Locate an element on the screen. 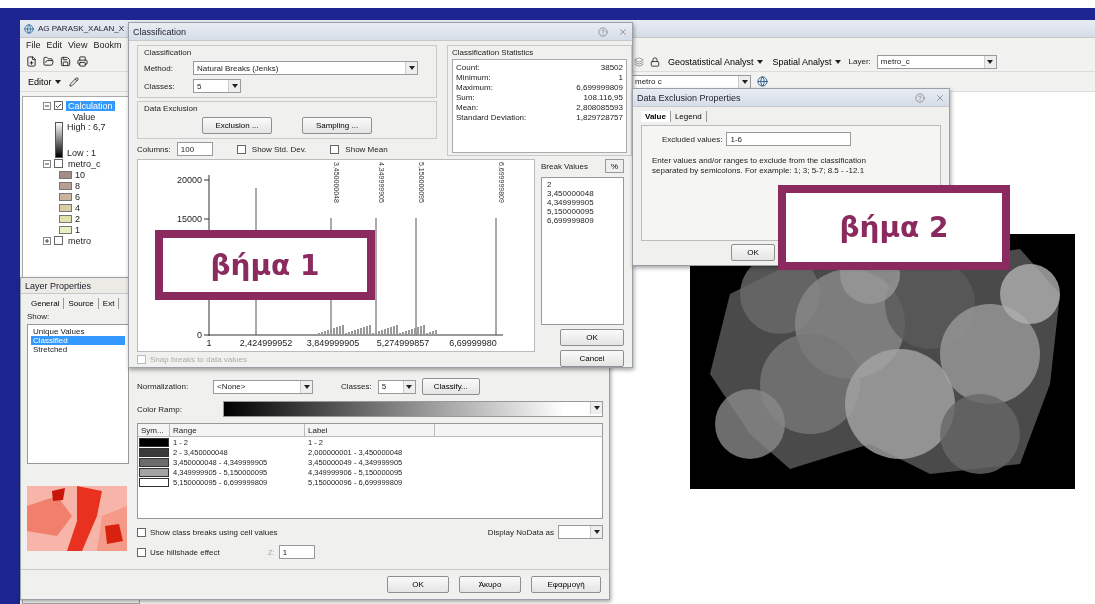 This screenshot has width=1095, height=604. legend-class-label: 10 is located at coordinates (80, 174).